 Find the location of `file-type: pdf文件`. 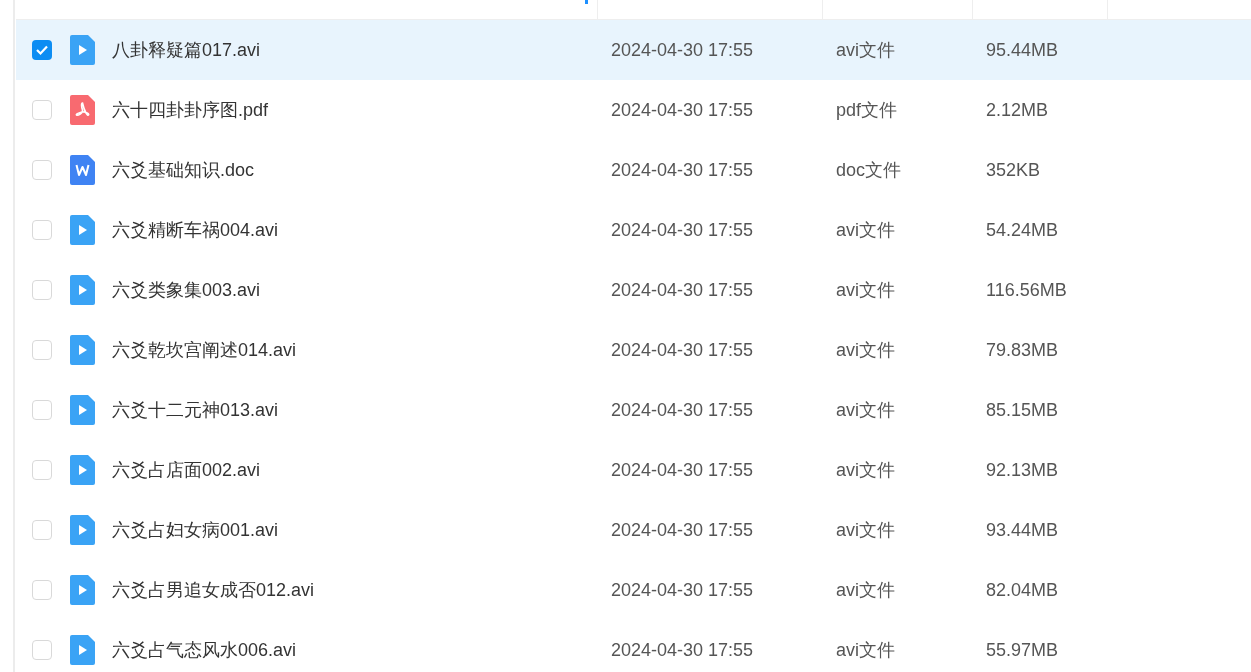

file-type: pdf文件 is located at coordinates (867, 110).